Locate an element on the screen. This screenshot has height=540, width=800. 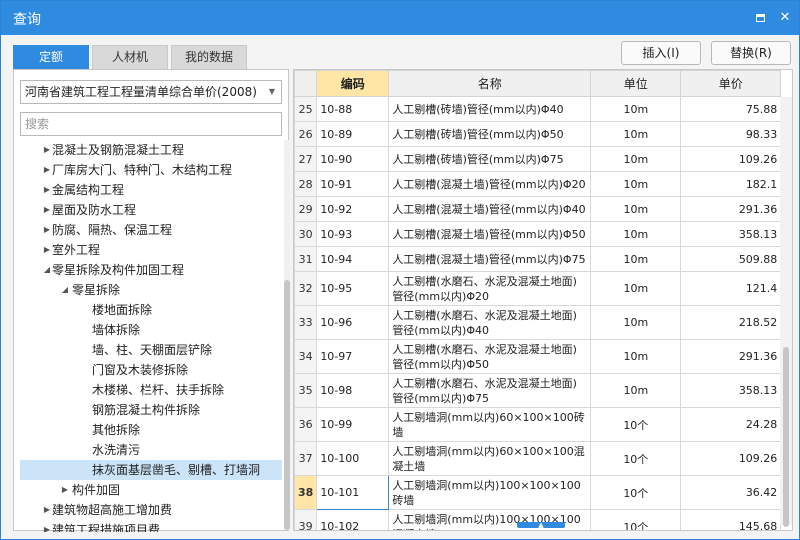
table-row: 38 10-101 人工剔墙洞(mm以内)100×100×100砖墙 10个 36.42 is located at coordinates (538, 492).